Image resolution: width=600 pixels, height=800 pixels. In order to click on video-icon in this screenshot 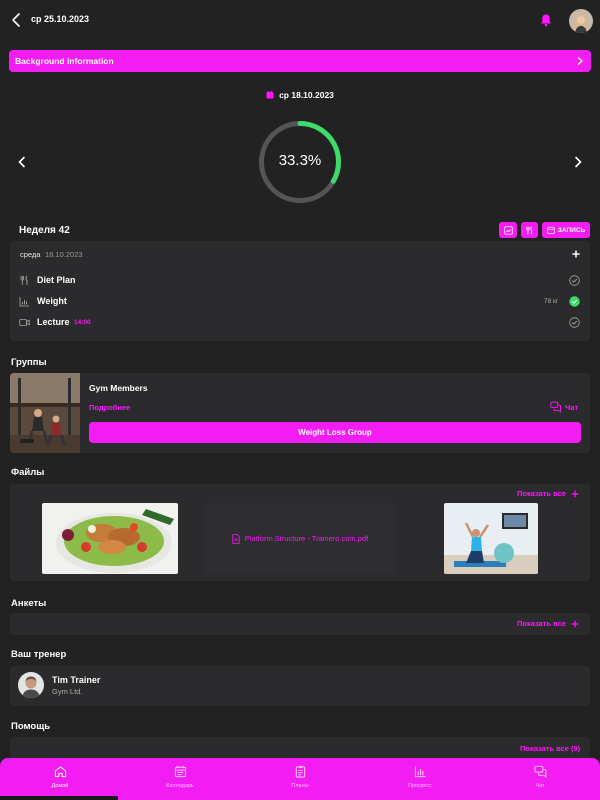, I will do `click(24, 322)`.